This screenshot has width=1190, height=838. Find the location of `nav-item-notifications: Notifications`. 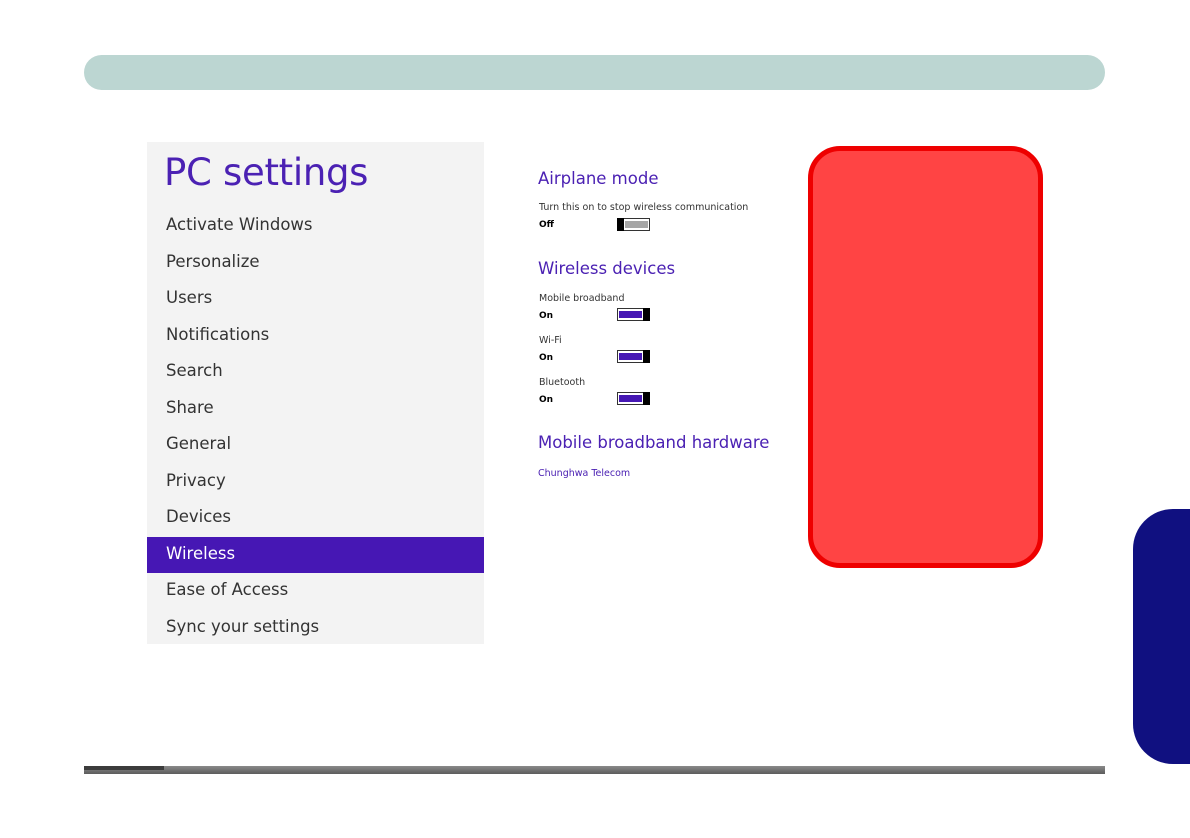

nav-item-notifications: Notifications is located at coordinates (315, 336).